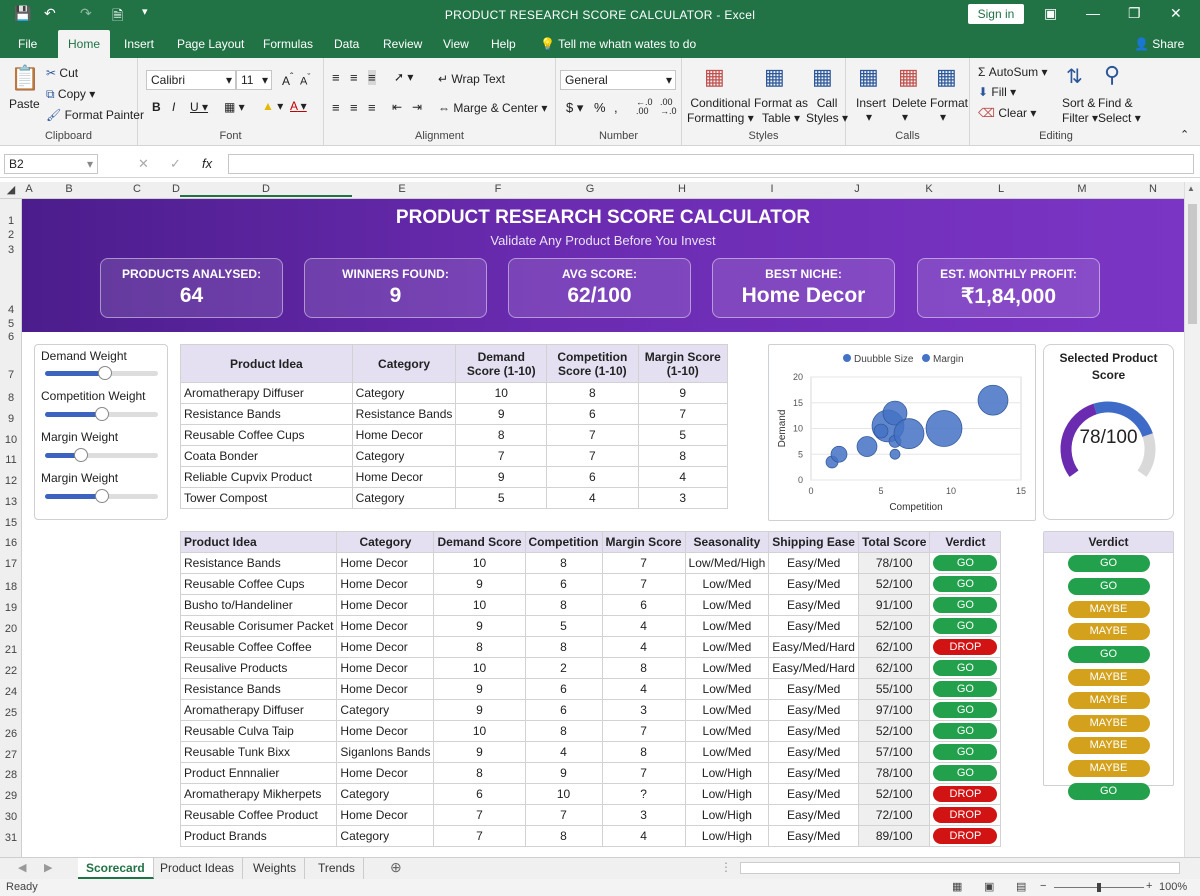  What do you see at coordinates (1001, 189) in the screenshot?
I see `column-header: L` at bounding box center [1001, 189].